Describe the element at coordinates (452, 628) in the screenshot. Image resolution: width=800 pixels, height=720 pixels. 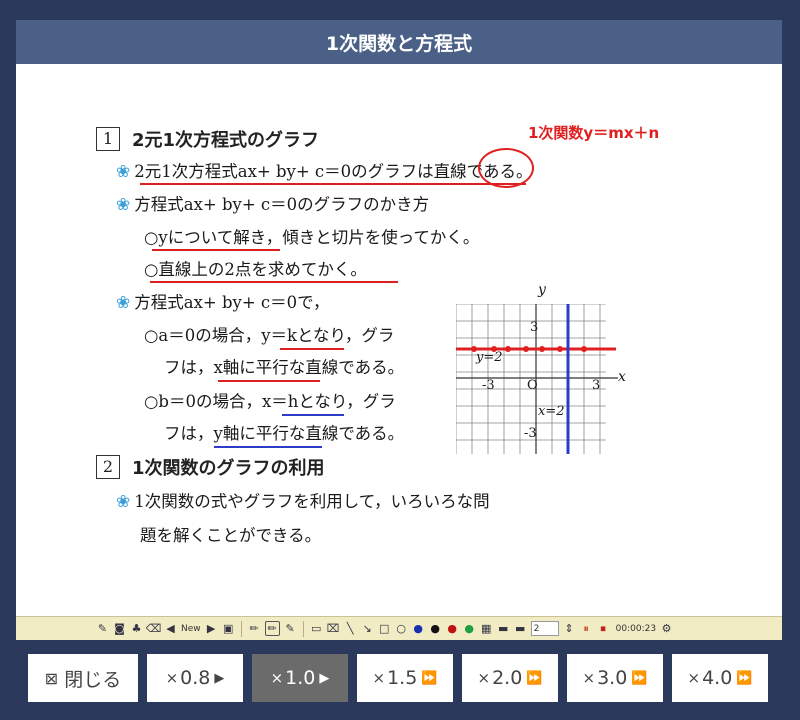
I see `color-red-icon: ●` at that location.